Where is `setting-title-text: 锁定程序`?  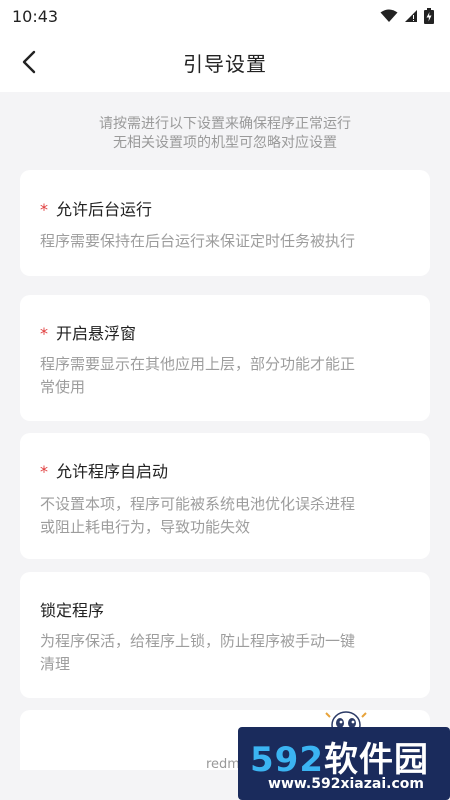
setting-title-text: 锁定程序 is located at coordinates (72, 610).